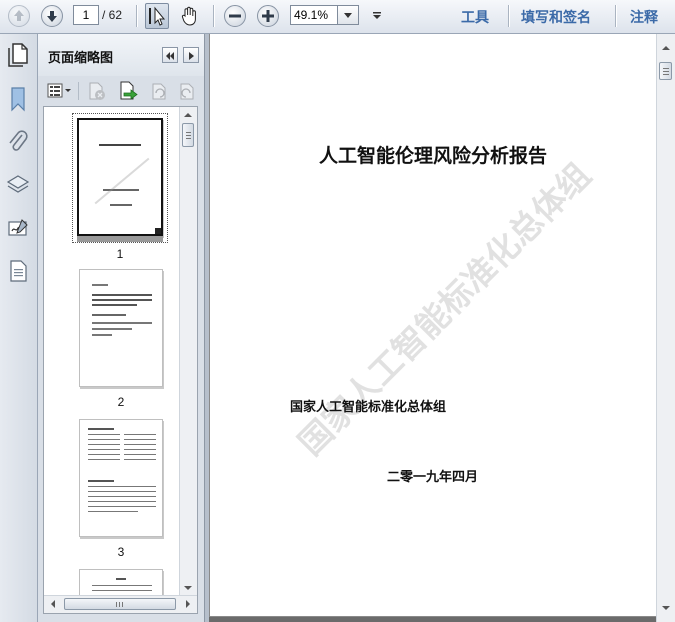 The image size is (675, 622). I want to click on thumbnail-horizontal-scrollbar, so click(120, 604).